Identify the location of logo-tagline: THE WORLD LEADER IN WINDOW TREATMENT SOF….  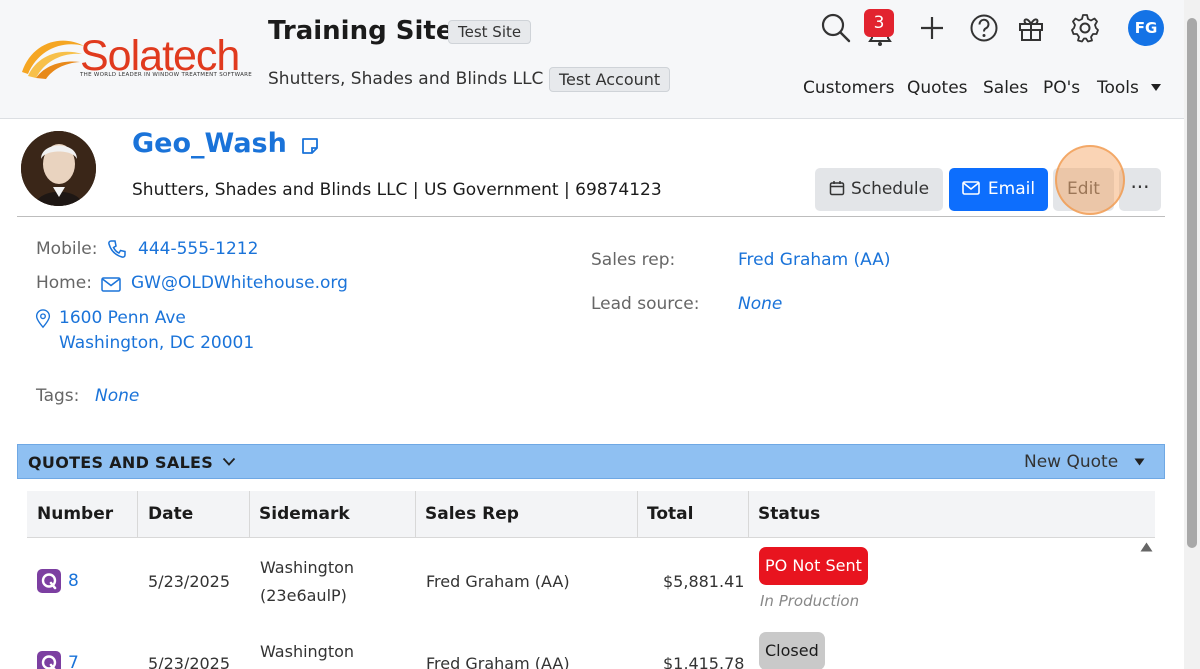
(166, 75).